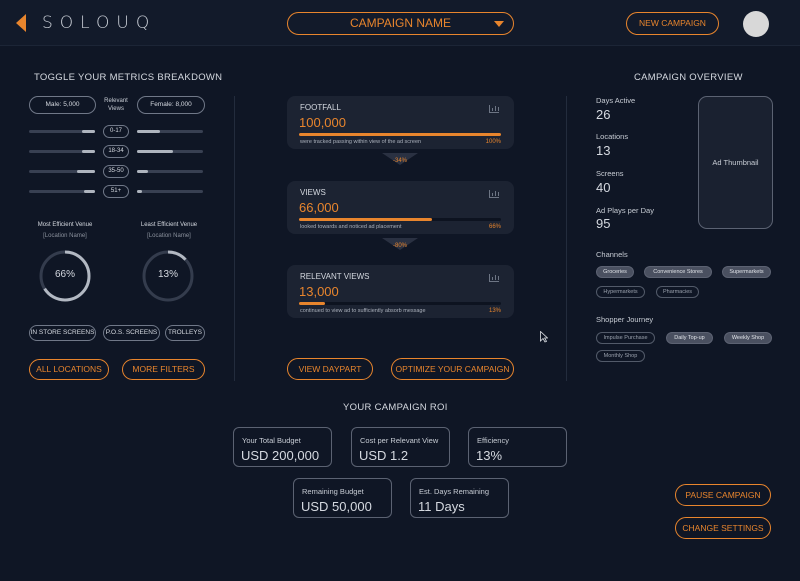 The image size is (800, 581). Describe the element at coordinates (131, 333) in the screenshot. I see `filter-pos-screens: P.O.S. SCREENS` at that location.